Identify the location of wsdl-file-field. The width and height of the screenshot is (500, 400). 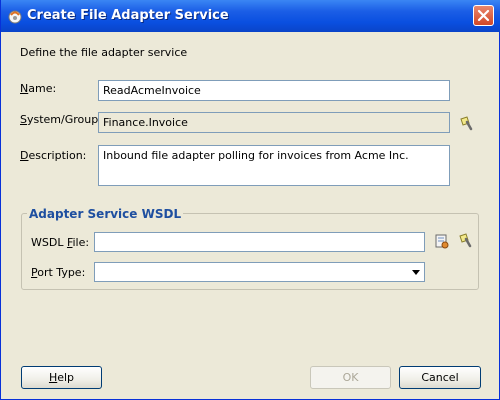
(259, 242).